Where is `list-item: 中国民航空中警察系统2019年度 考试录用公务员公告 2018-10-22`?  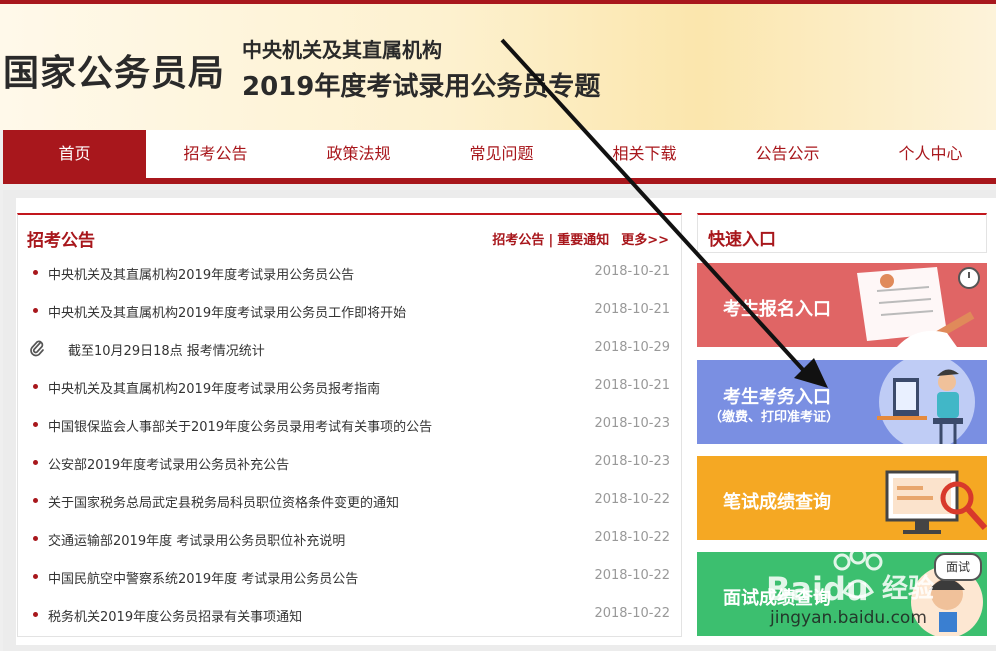
list-item: 中国民航空中警察系统2019年度 考试录用公务员公告 2018-10-22 is located at coordinates (349, 579).